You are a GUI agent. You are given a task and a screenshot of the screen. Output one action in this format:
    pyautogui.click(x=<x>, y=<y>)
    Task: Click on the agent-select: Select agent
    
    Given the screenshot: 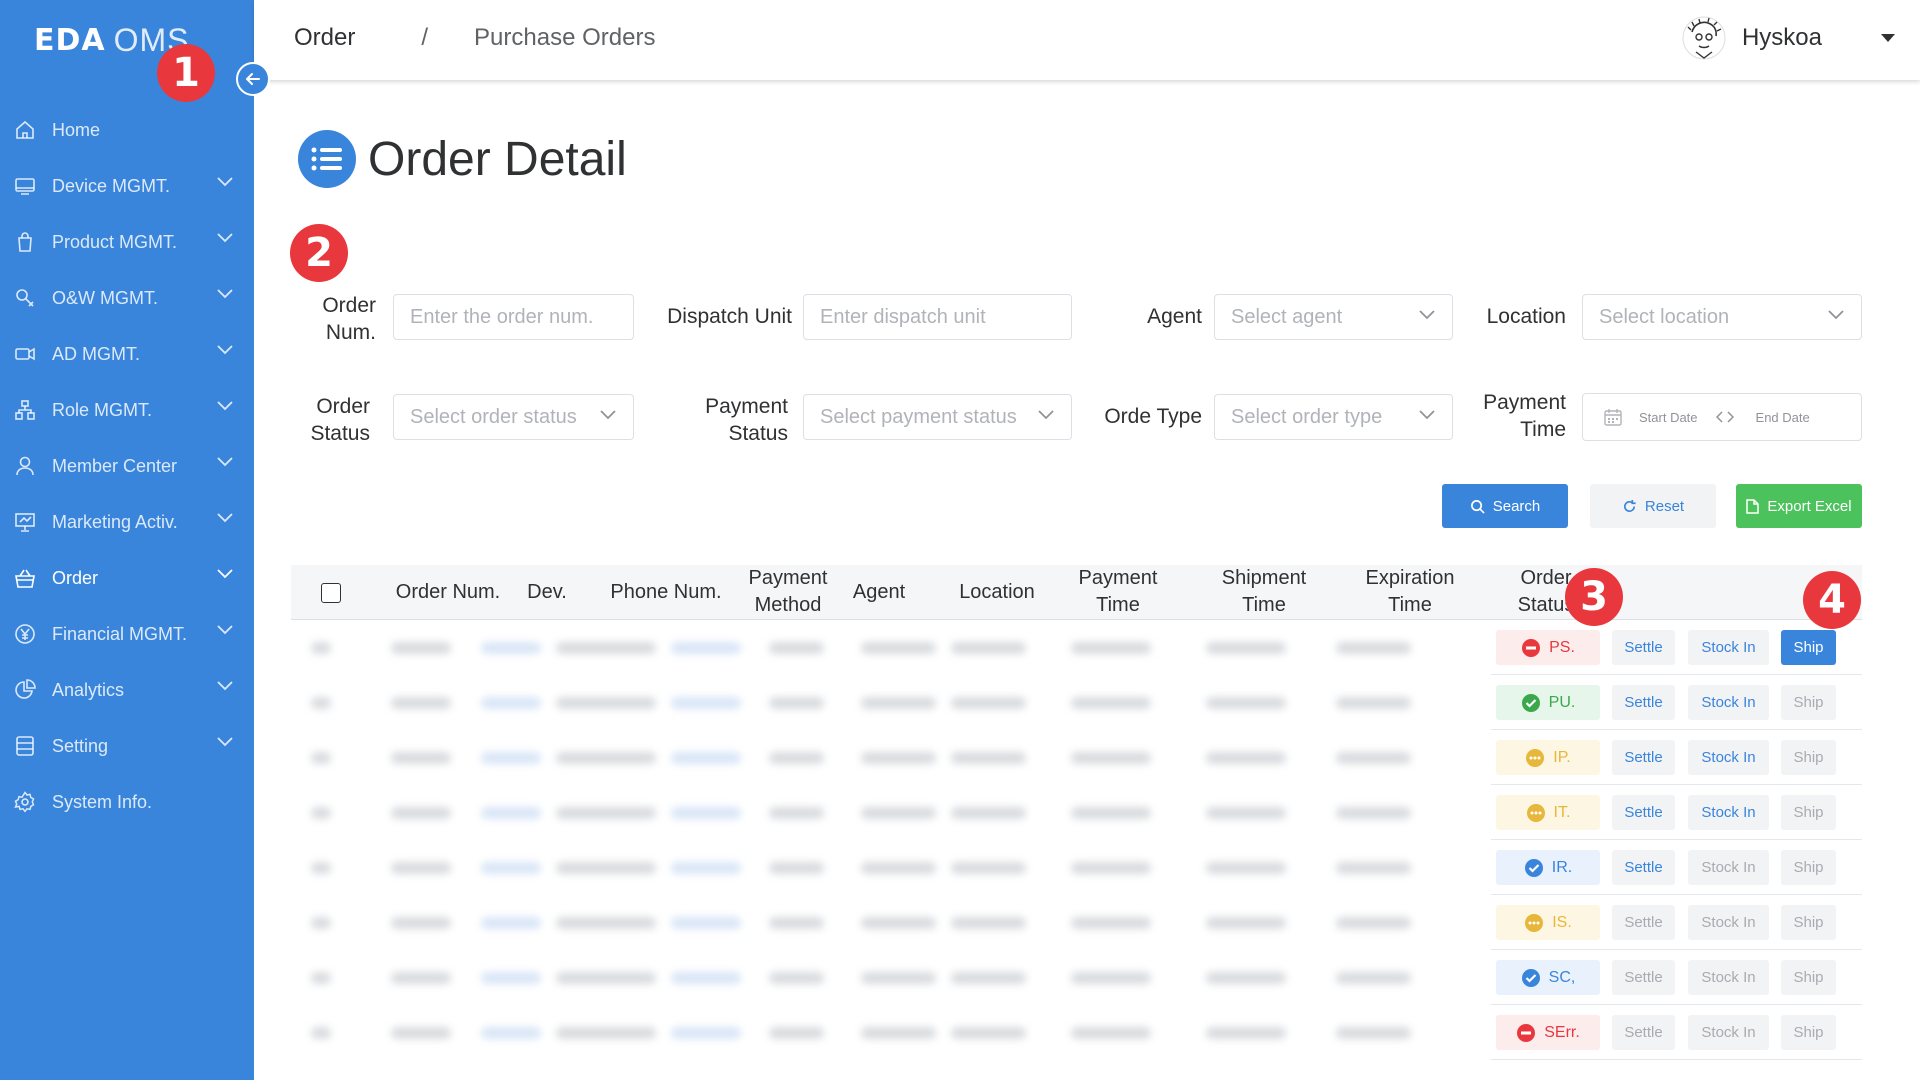 What is the action you would take?
    pyautogui.click(x=1333, y=317)
    